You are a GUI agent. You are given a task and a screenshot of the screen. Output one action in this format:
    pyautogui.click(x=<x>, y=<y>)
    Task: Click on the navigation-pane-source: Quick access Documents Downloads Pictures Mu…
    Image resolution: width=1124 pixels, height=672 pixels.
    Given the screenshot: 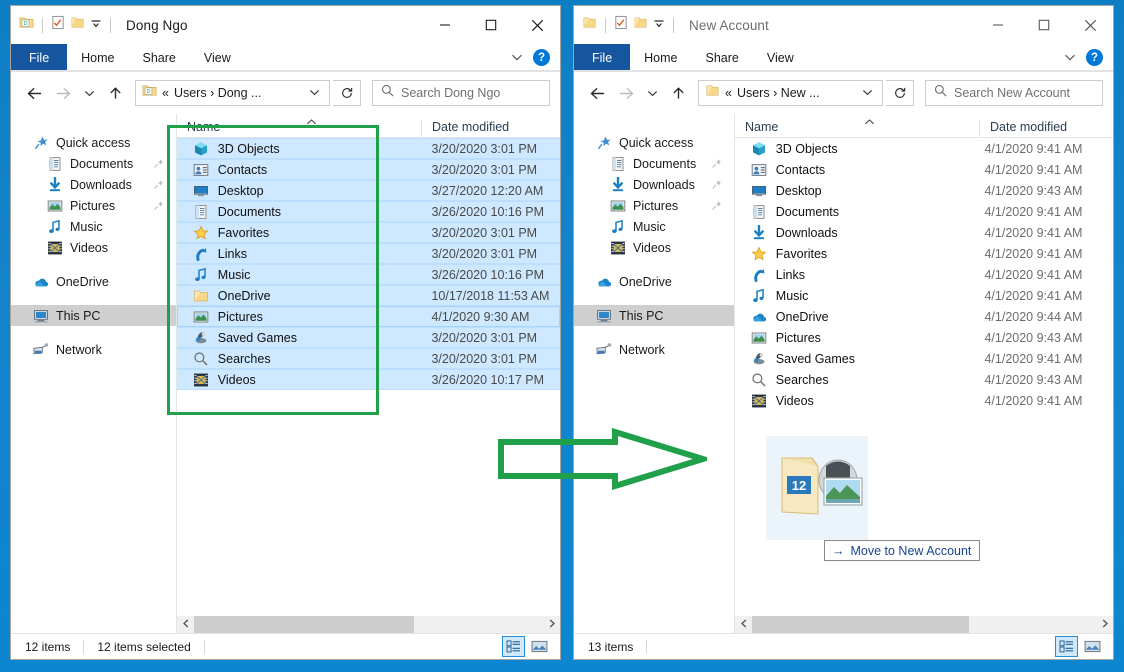 What is the action you would take?
    pyautogui.click(x=94, y=373)
    